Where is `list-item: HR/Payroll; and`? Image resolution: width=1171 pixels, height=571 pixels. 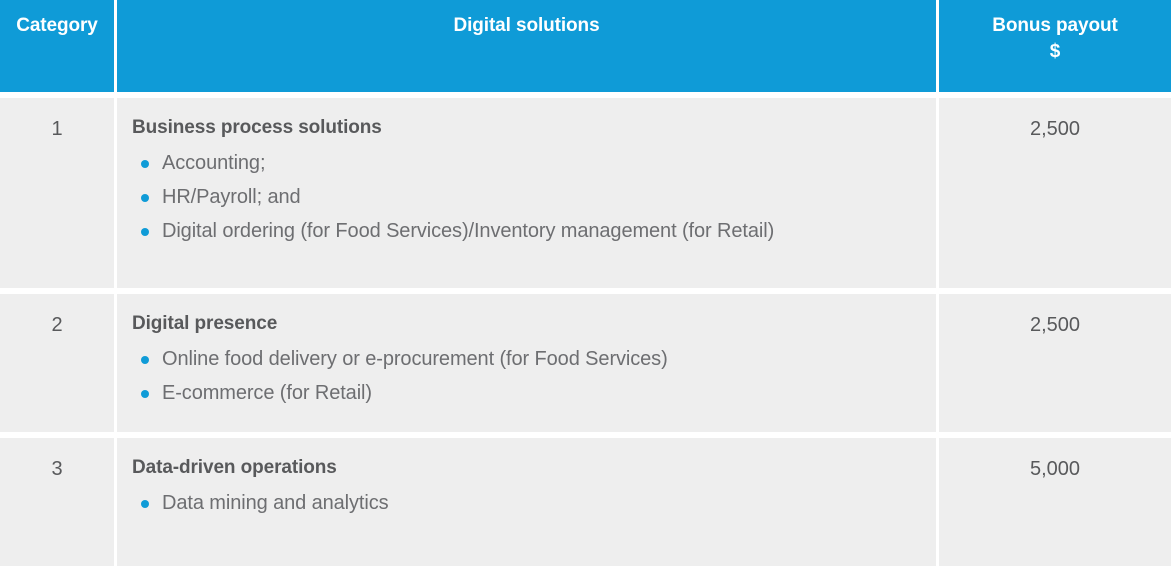 list-item: HR/Payroll; and is located at coordinates (527, 197).